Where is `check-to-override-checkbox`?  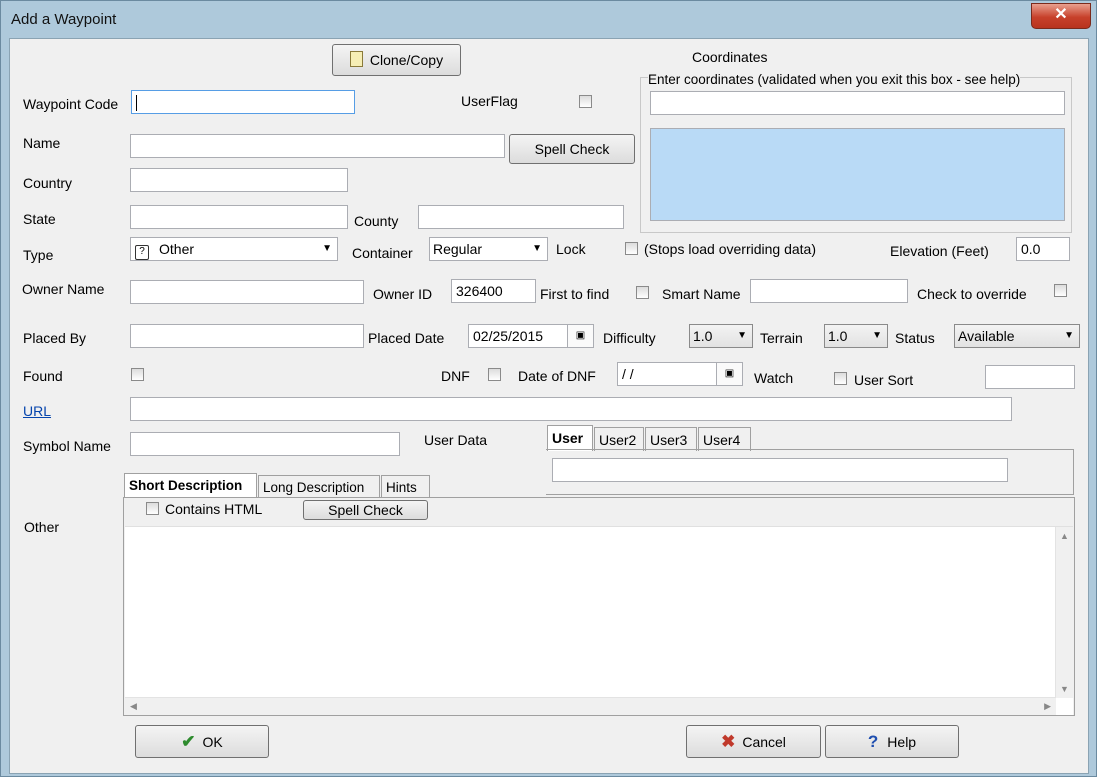
check-to-override-checkbox is located at coordinates (1060, 290).